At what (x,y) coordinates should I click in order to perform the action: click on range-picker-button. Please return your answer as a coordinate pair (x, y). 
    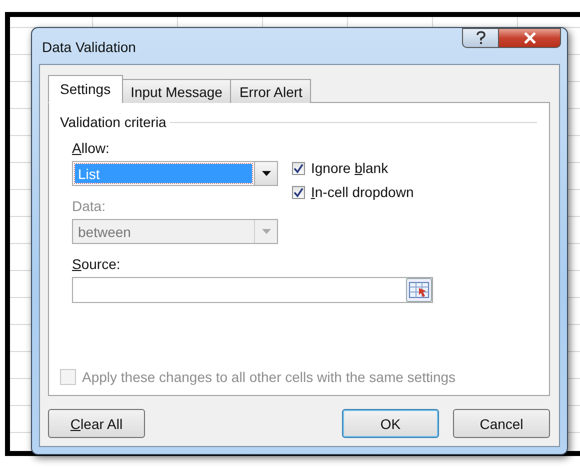
    Looking at the image, I should click on (419, 290).